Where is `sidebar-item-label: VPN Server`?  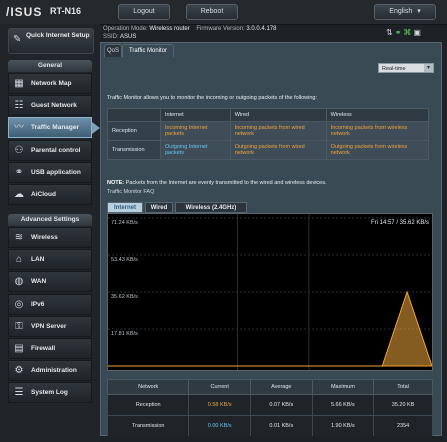
sidebar-item-label: VPN Server is located at coordinates (49, 326).